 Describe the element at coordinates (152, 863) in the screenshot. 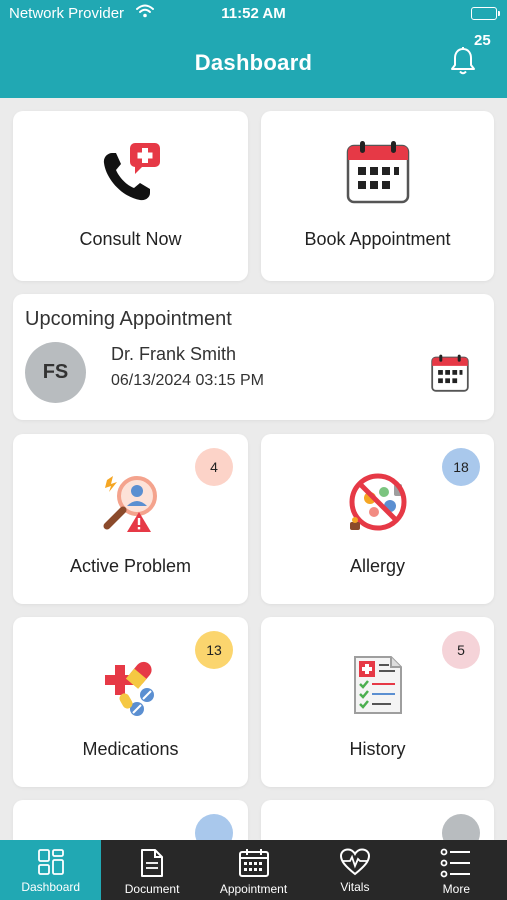

I see `document-icon` at that location.